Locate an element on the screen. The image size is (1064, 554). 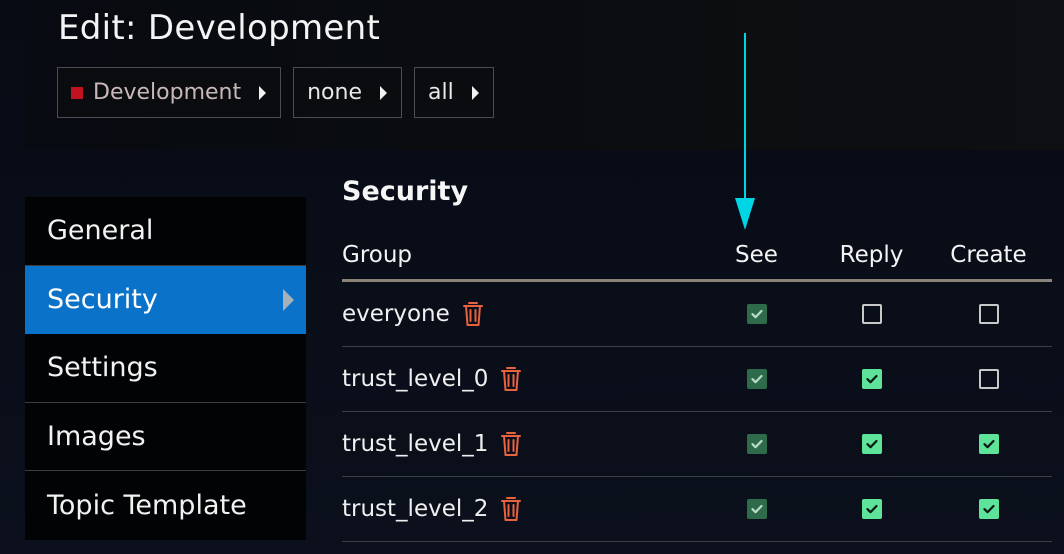
section-title: Security is located at coordinates (405, 191).